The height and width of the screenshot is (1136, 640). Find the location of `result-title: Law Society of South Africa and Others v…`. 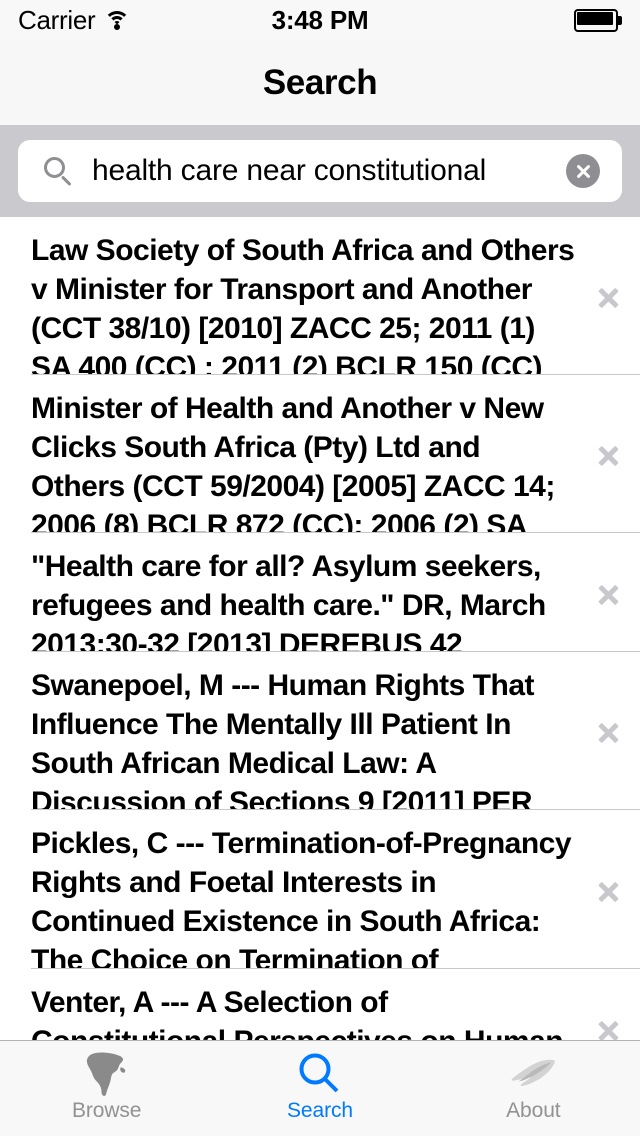

result-title: Law Society of South Africa and Others v… is located at coordinates (303, 304).